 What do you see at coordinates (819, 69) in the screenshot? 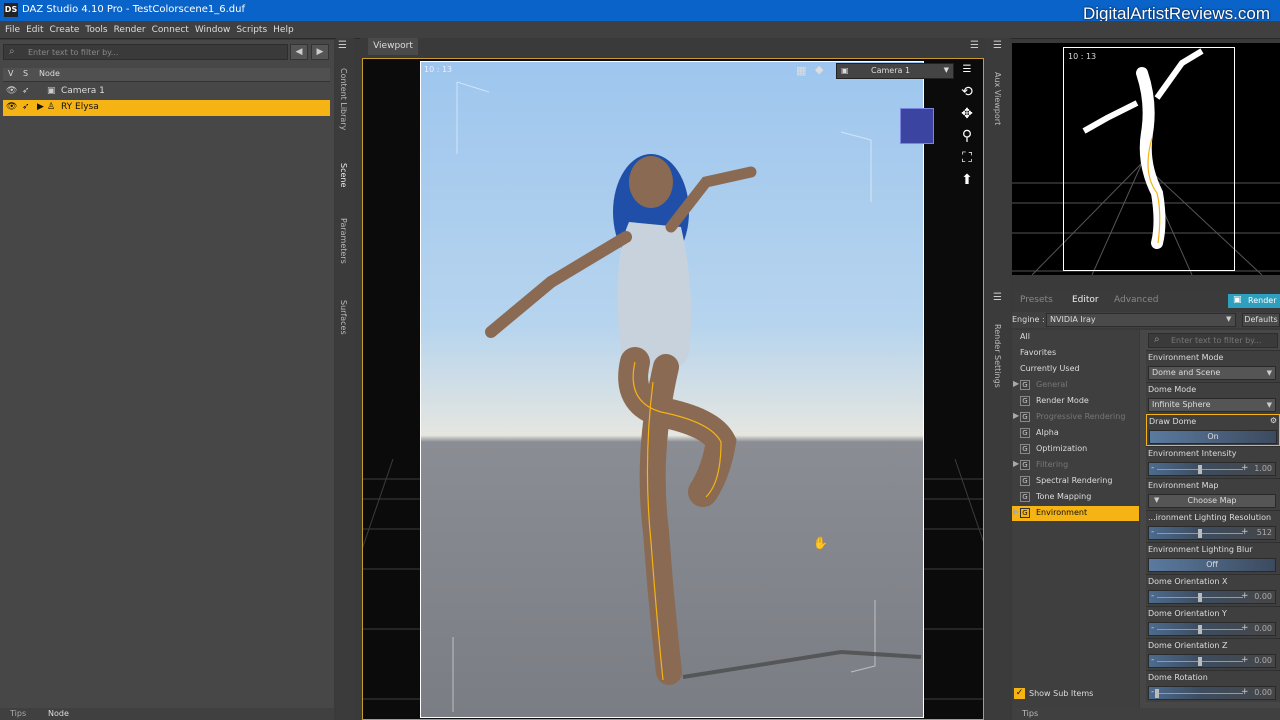
I see `shading-cube-icon: ◆` at bounding box center [819, 69].